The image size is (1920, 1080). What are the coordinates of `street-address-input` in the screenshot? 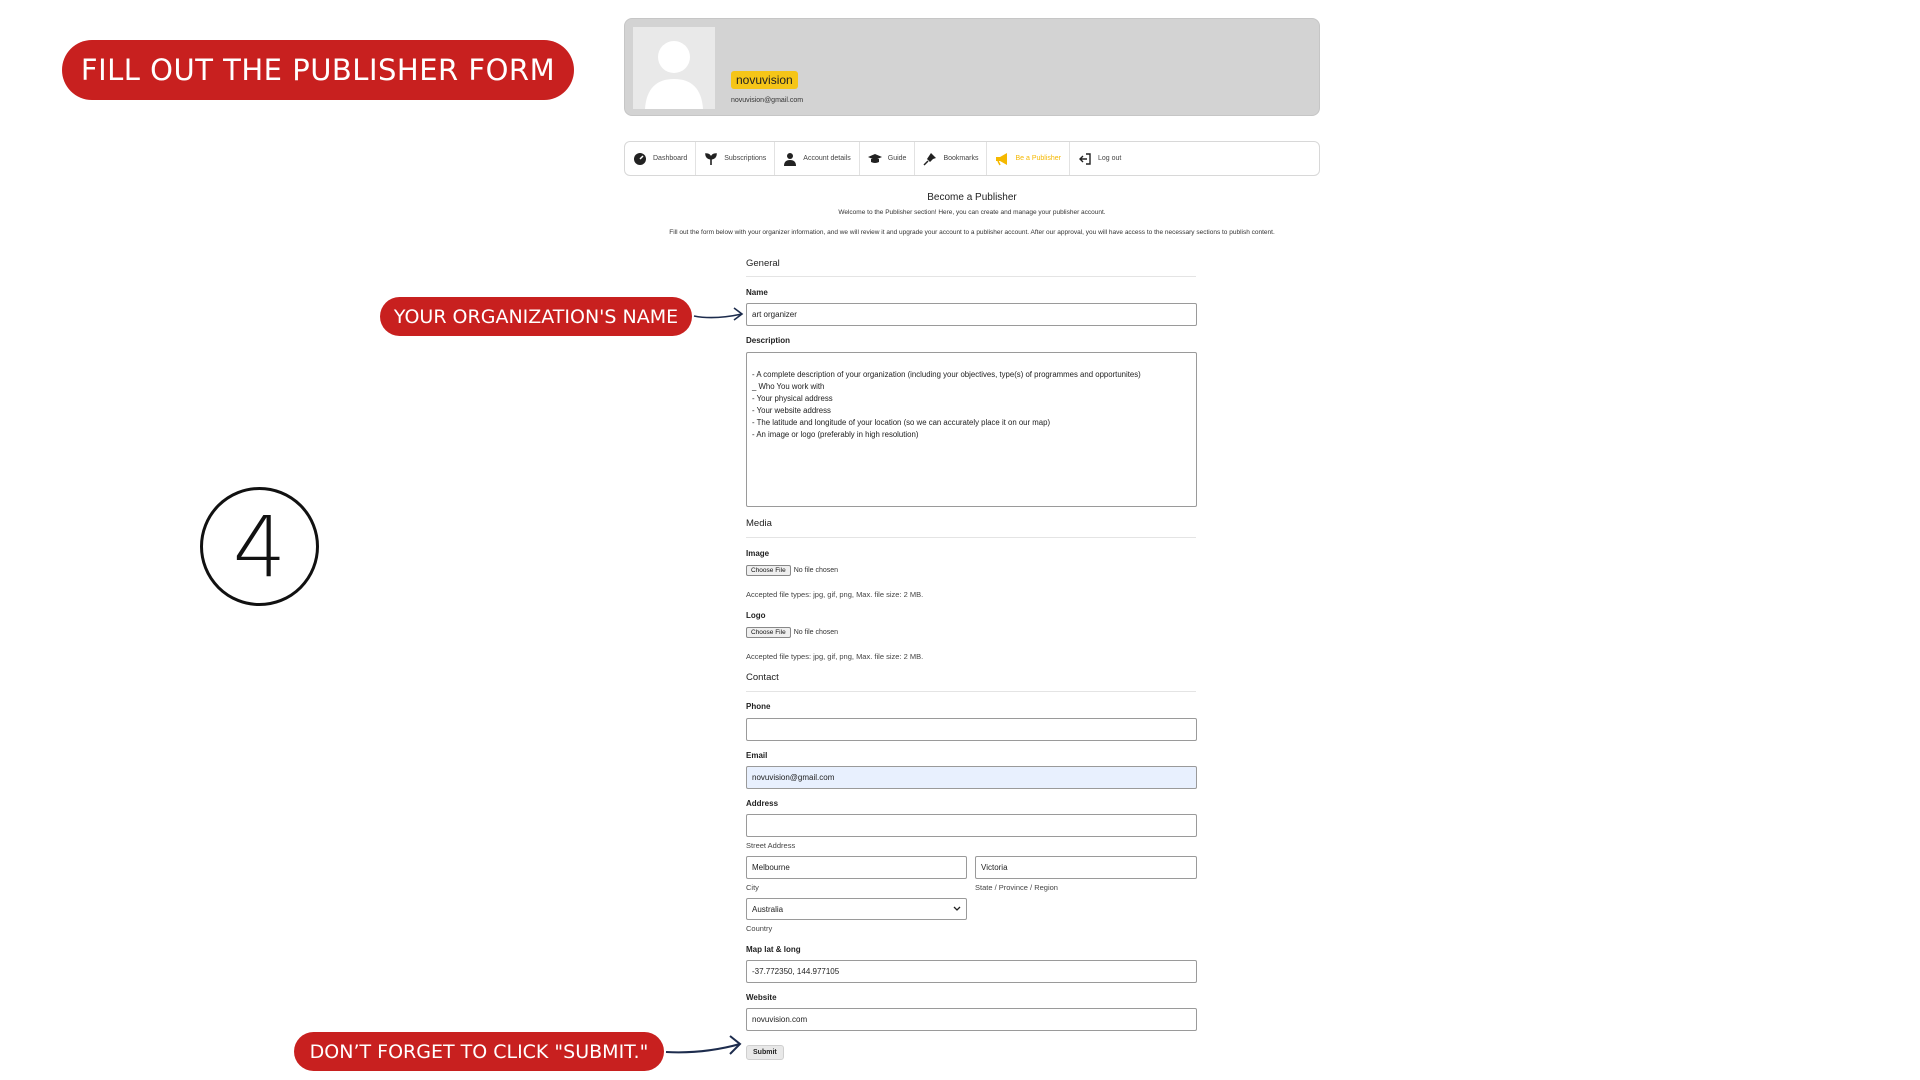 It's located at (971, 825).